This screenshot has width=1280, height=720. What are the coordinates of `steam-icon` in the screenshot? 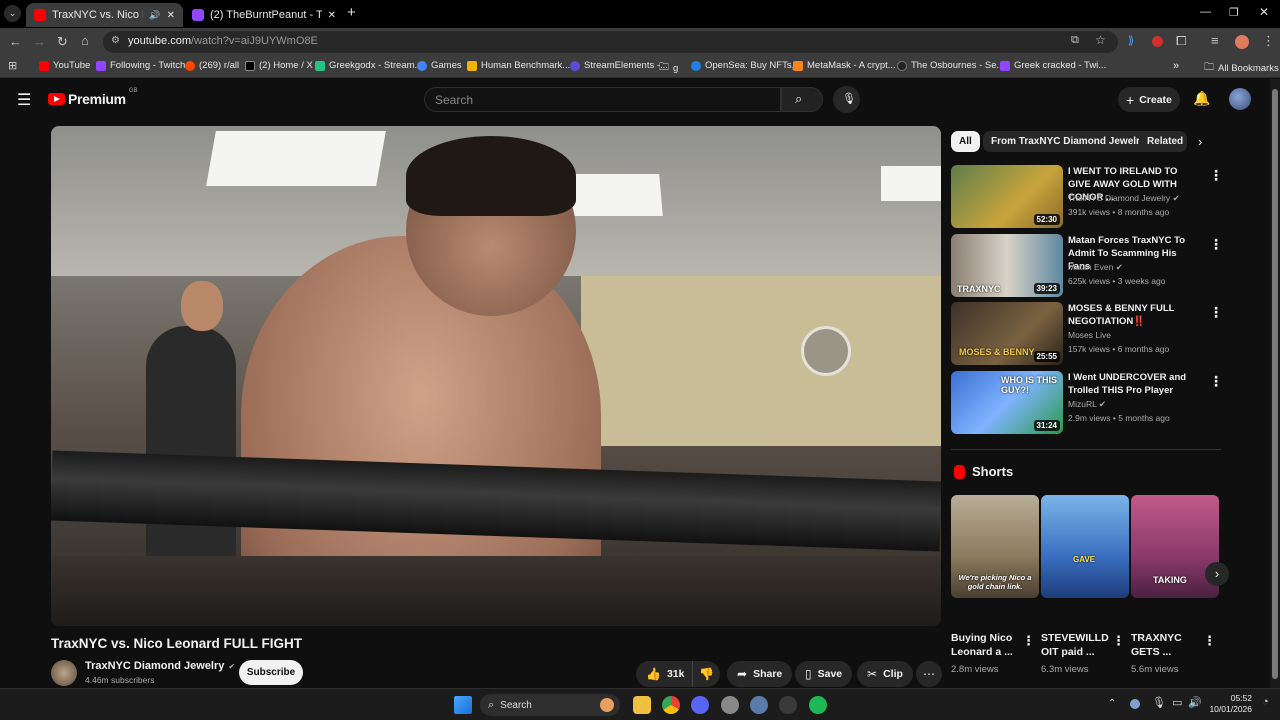 It's located at (788, 705).